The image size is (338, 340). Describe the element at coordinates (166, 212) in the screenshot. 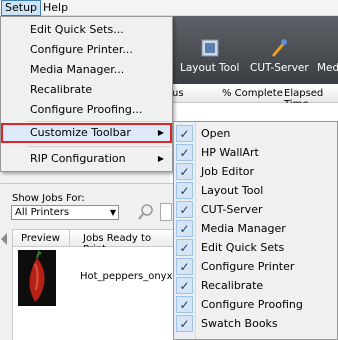

I see `search-input` at that location.